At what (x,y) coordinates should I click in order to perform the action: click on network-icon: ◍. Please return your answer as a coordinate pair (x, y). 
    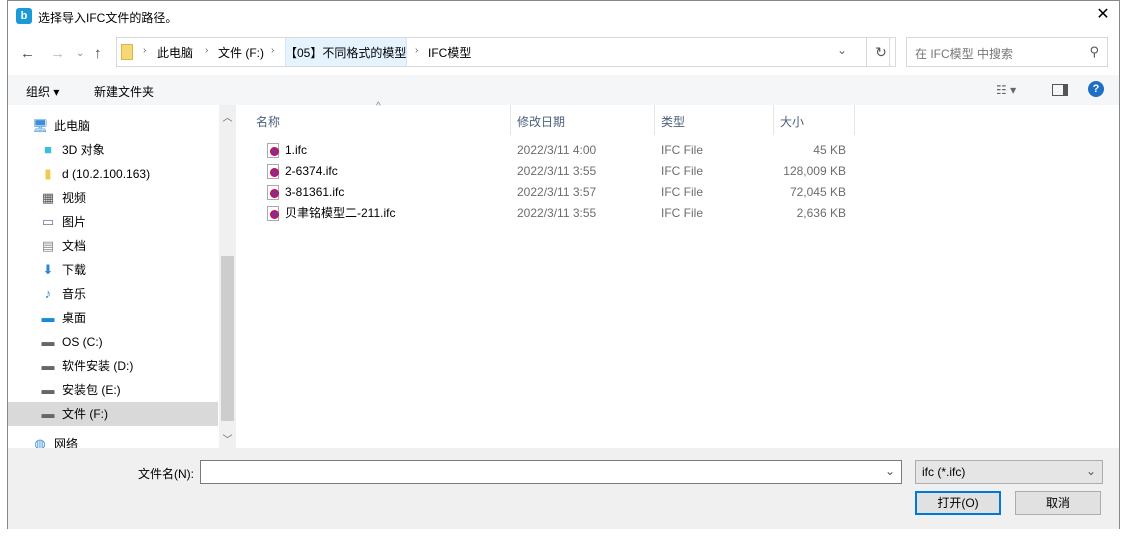
    Looking at the image, I should click on (40, 442).